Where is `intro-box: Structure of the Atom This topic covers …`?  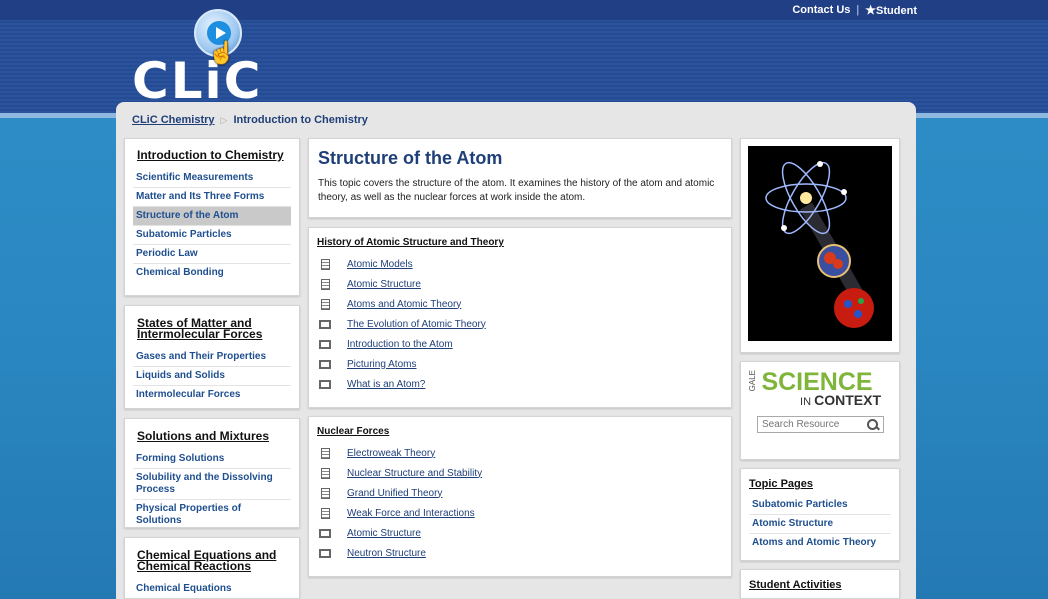 intro-box: Structure of the Atom This topic covers … is located at coordinates (520, 178).